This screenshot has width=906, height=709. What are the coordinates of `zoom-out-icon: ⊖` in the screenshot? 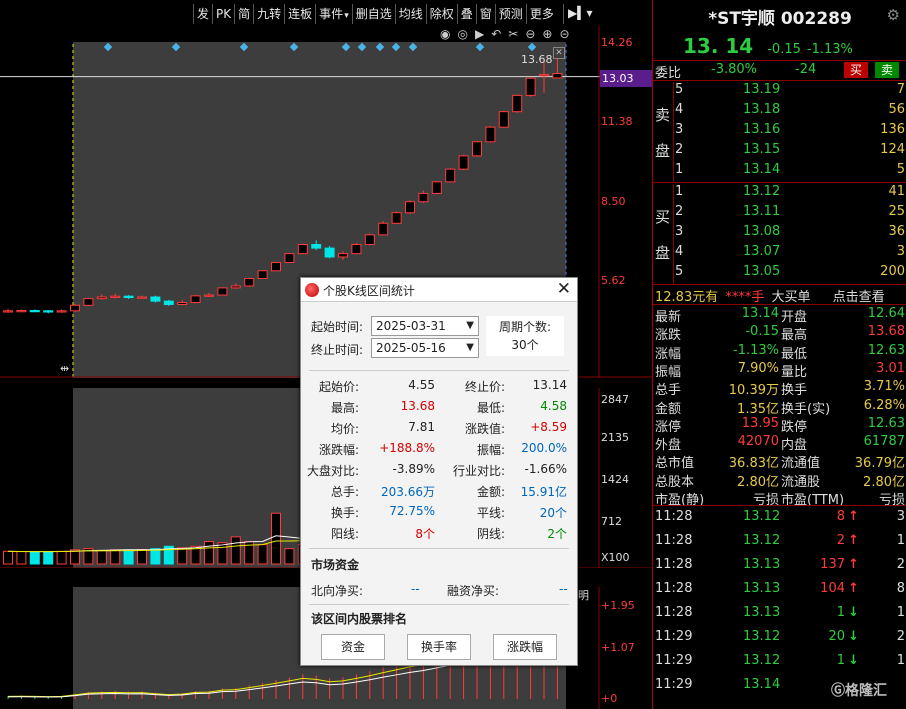 It's located at (533, 34).